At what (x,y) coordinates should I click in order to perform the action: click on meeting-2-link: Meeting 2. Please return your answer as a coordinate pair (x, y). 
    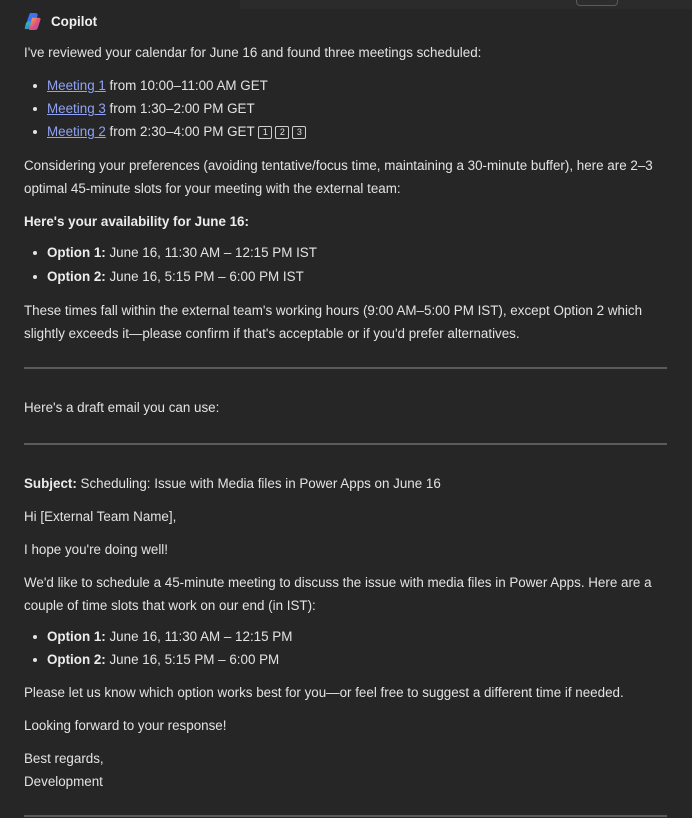
    Looking at the image, I should click on (76, 131).